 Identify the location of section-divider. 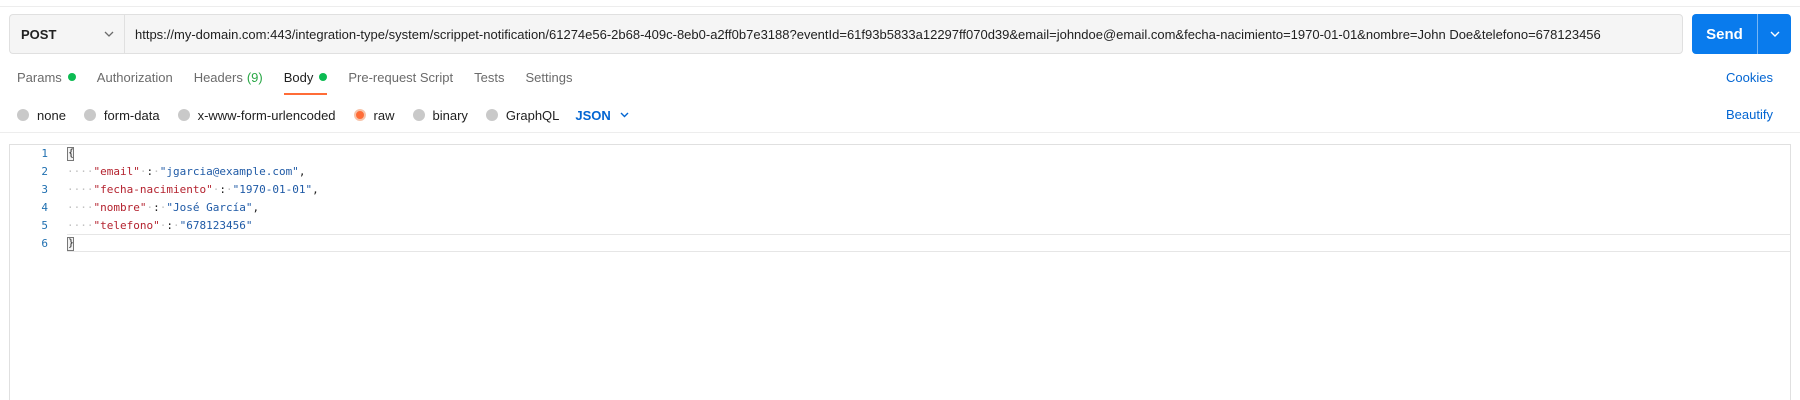
(900, 132).